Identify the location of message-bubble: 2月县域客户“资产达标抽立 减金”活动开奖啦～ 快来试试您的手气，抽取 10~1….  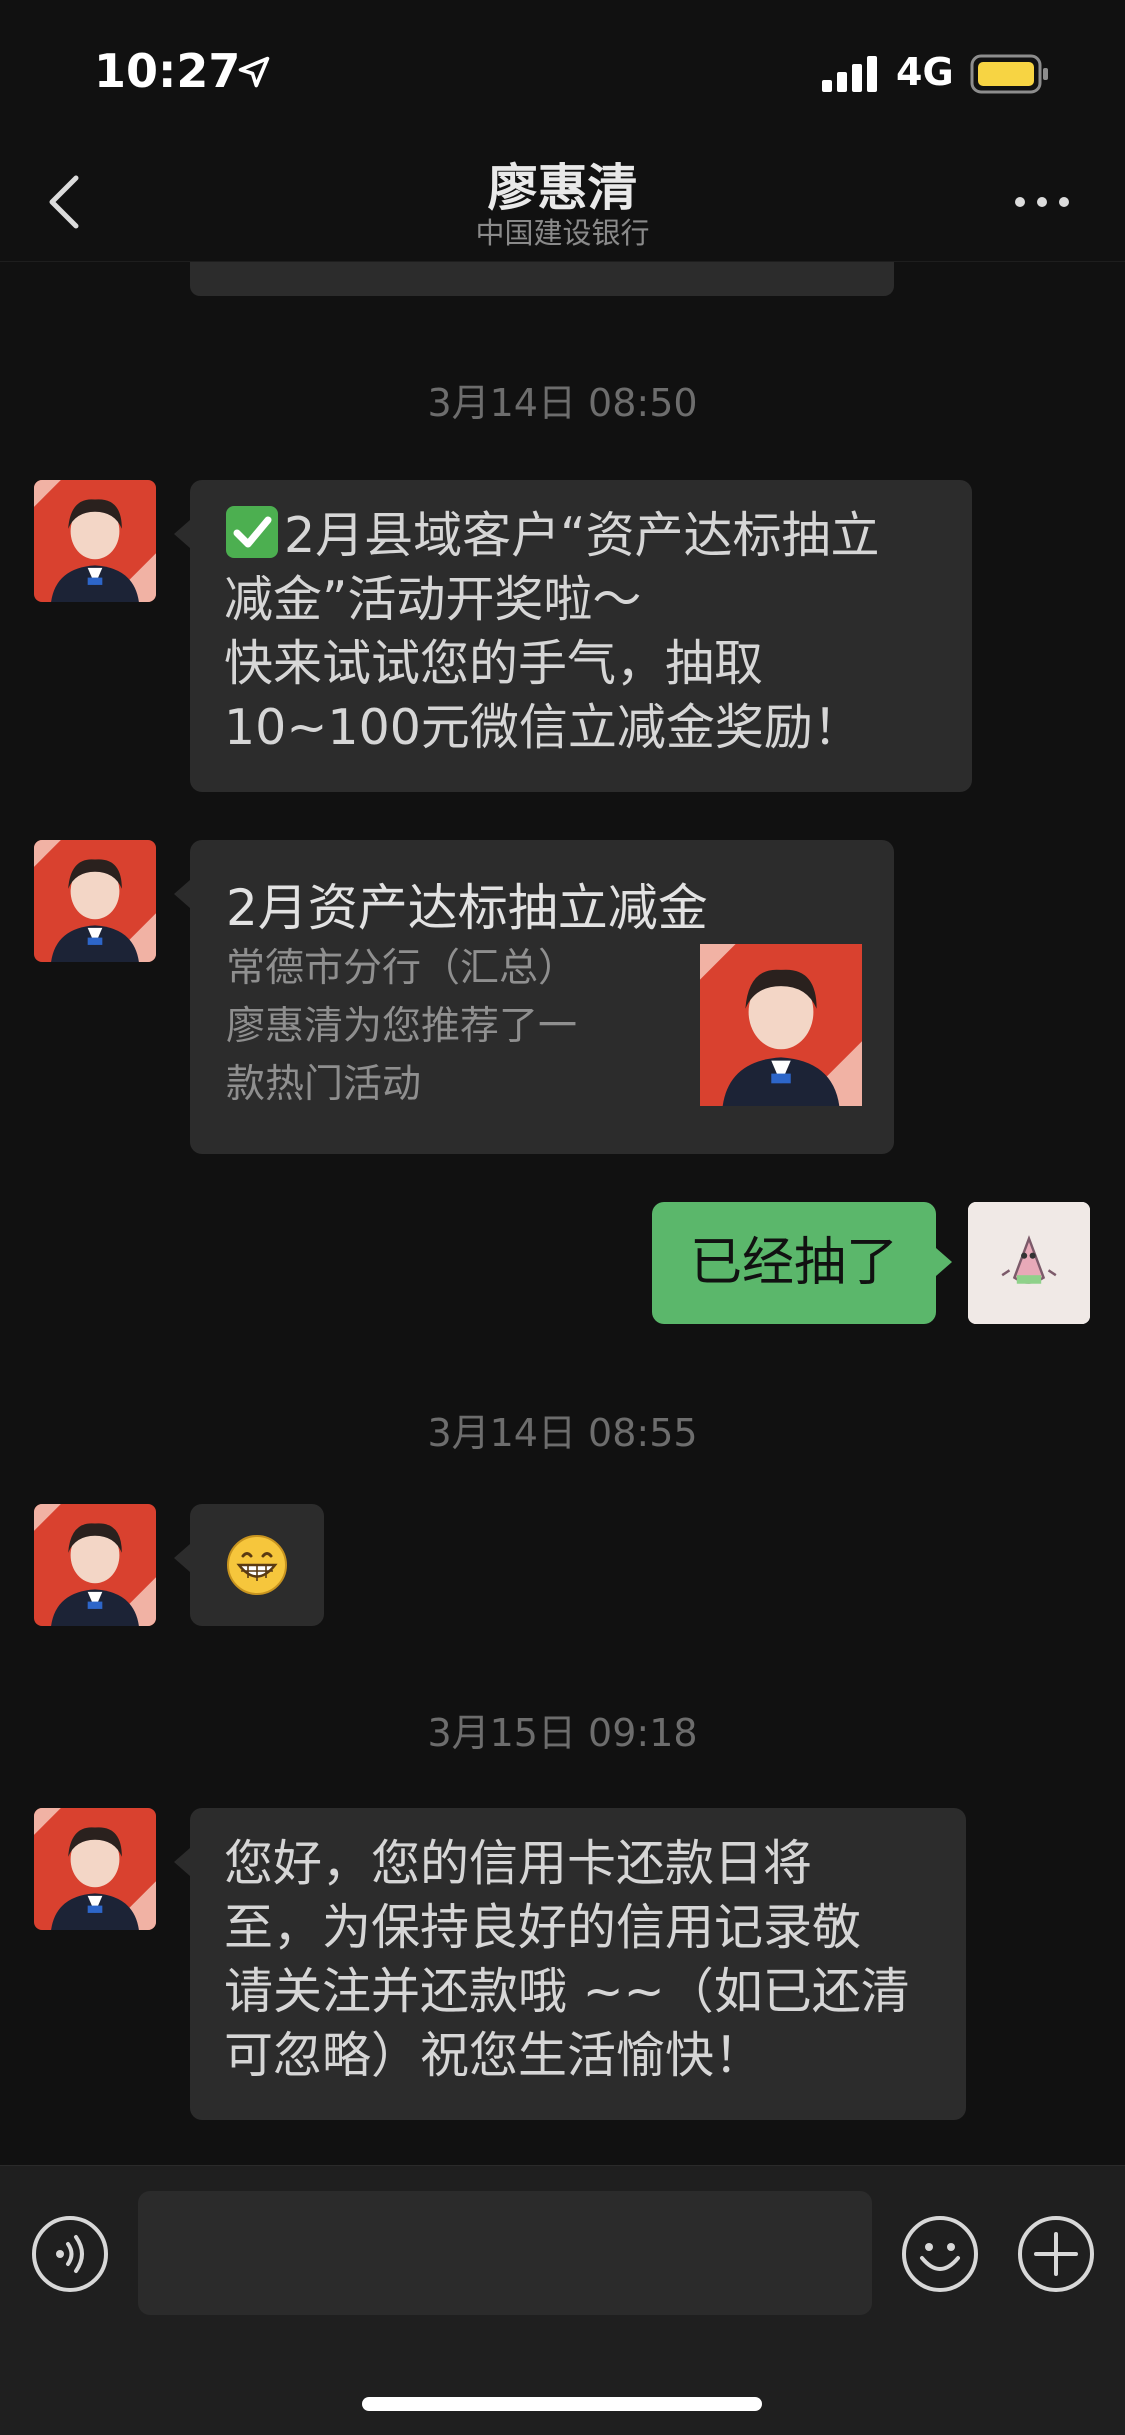
(573, 636).